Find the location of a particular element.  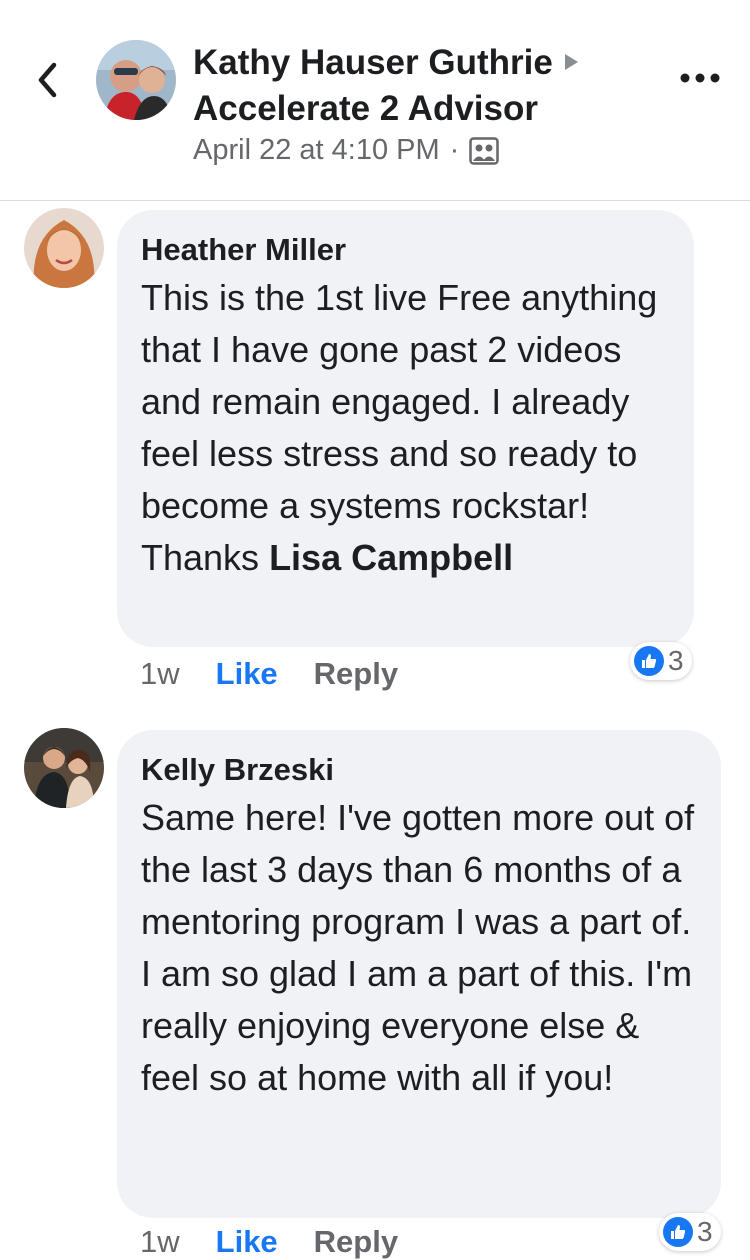

poster-name: Kathy Hauser Guthrie is located at coordinates (373, 62).